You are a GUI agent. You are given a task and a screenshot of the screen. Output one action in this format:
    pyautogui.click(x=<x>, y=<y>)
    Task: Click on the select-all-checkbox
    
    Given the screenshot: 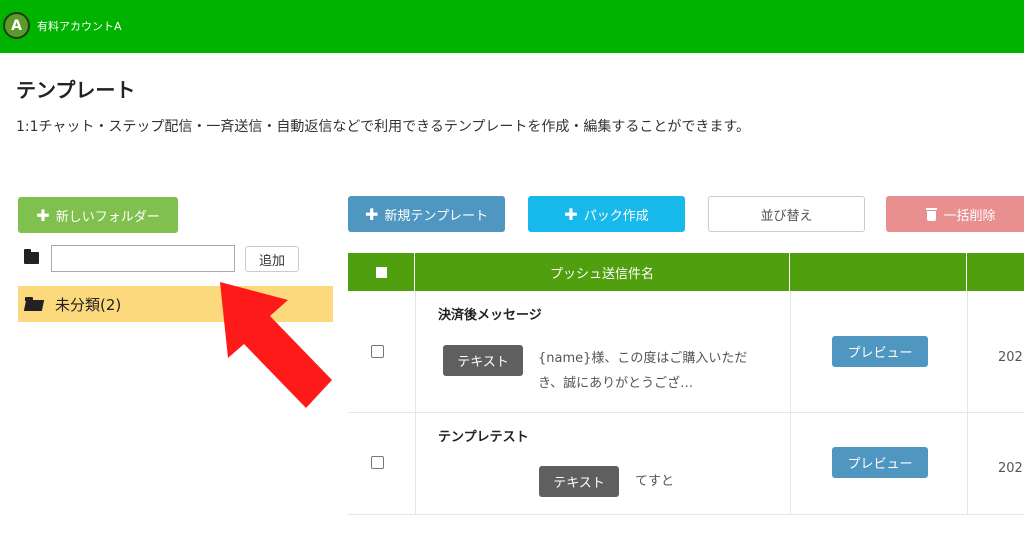 What is the action you would take?
    pyautogui.click(x=381, y=272)
    